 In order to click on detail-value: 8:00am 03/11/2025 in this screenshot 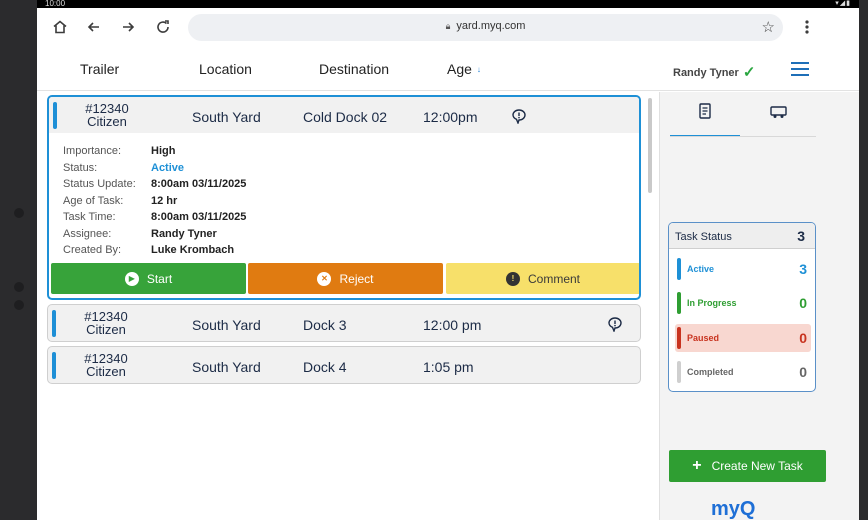, I will do `click(199, 217)`.